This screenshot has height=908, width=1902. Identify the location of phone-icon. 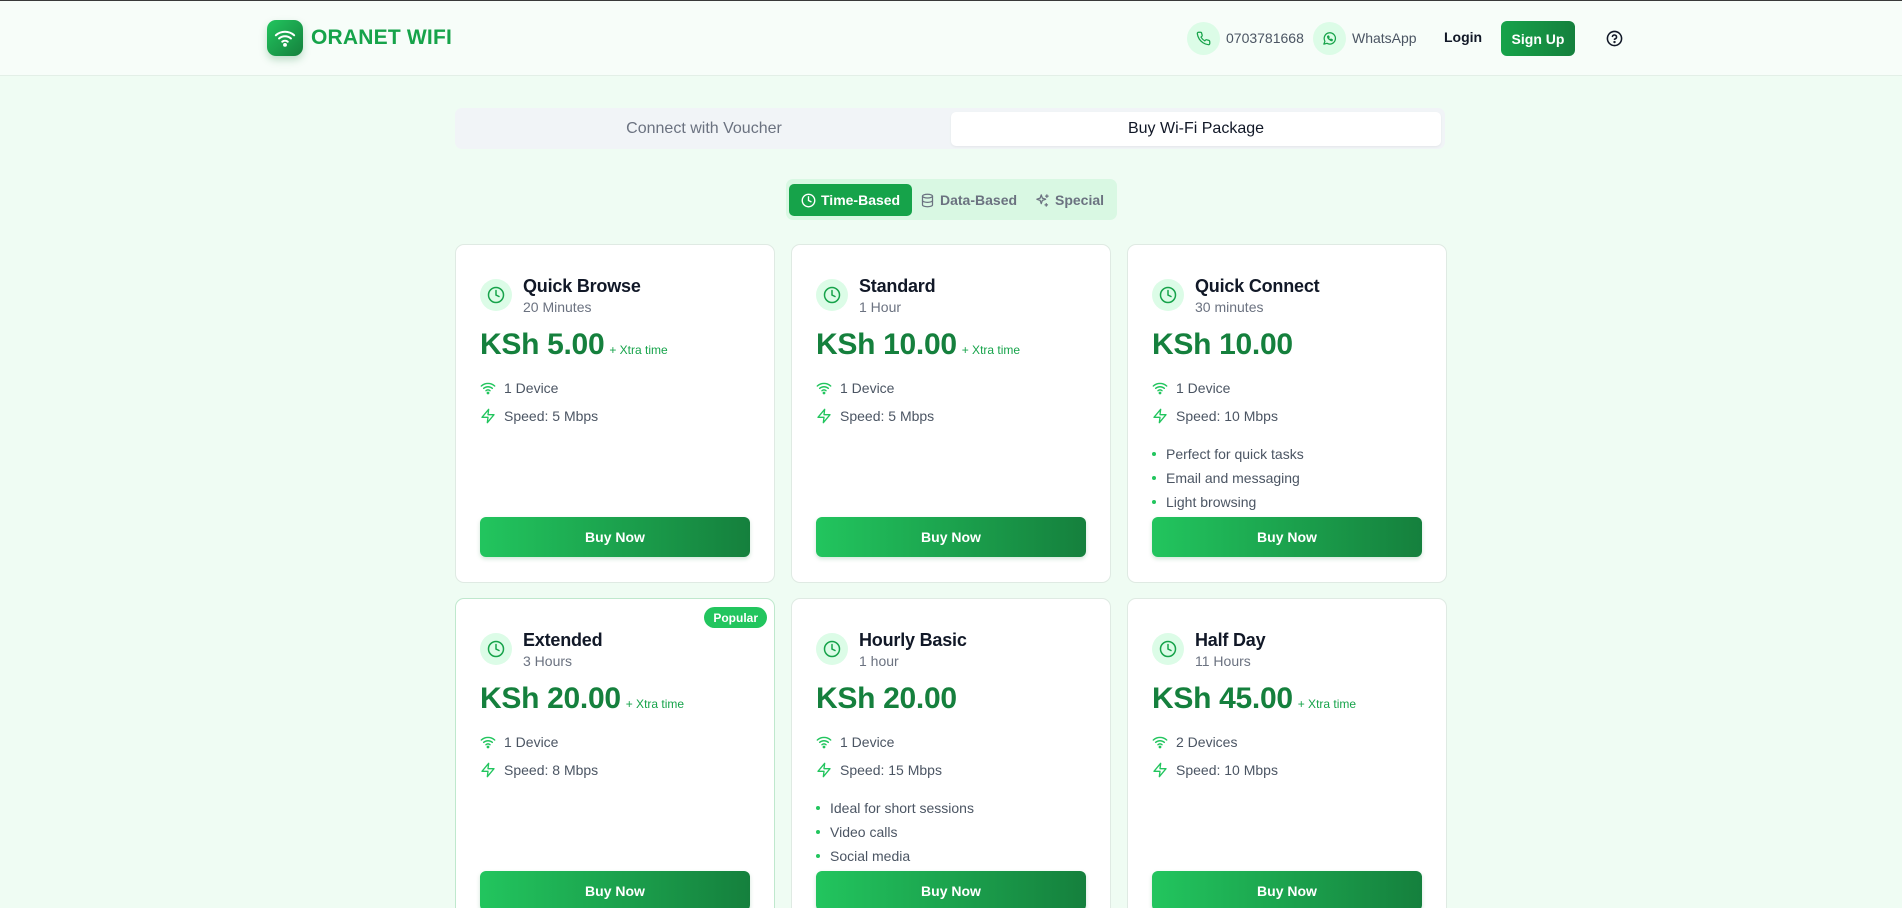
(1203, 38).